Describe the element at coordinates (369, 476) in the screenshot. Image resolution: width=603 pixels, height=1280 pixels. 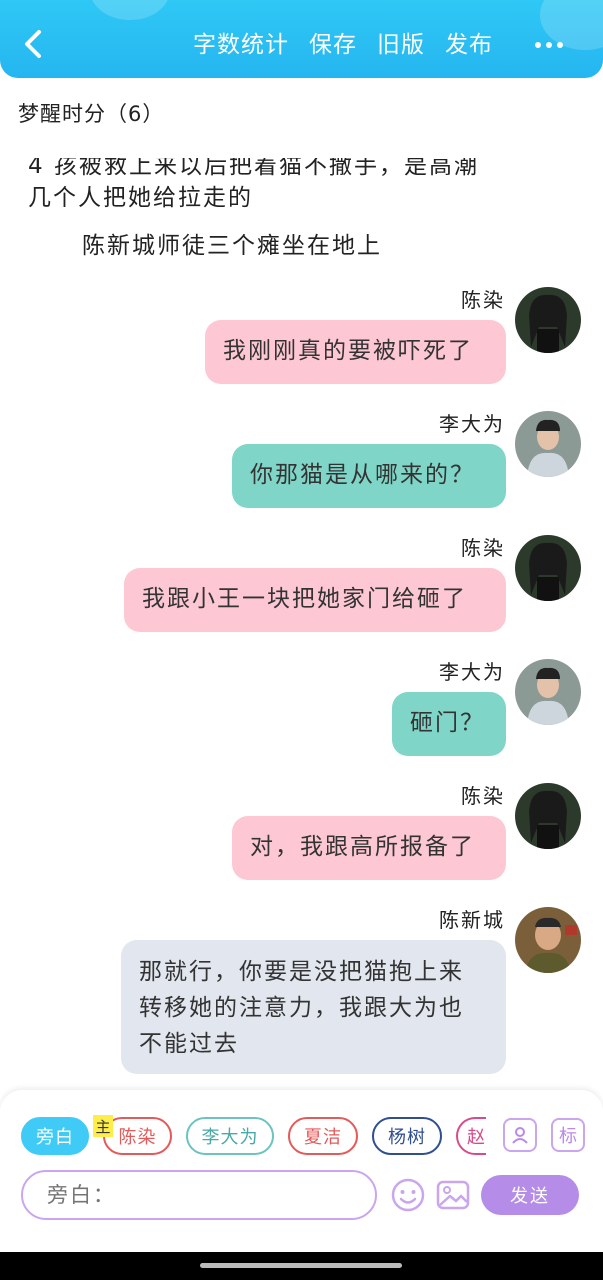
I see `message-bubble: 你那猫是从哪来的？` at that location.